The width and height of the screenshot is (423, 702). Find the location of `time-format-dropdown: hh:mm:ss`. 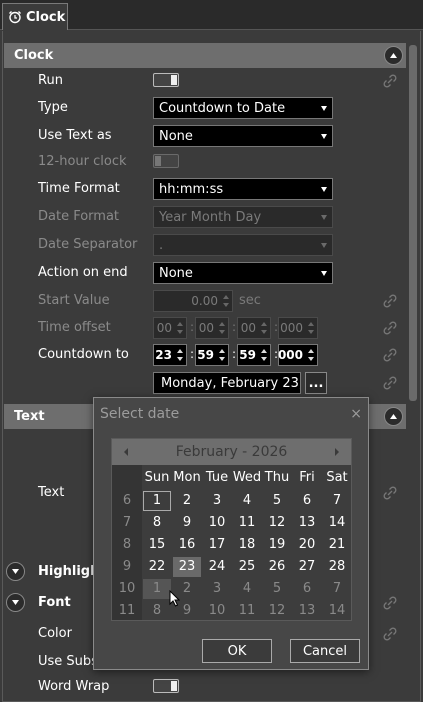

time-format-dropdown: hh:mm:ss is located at coordinates (243, 189).